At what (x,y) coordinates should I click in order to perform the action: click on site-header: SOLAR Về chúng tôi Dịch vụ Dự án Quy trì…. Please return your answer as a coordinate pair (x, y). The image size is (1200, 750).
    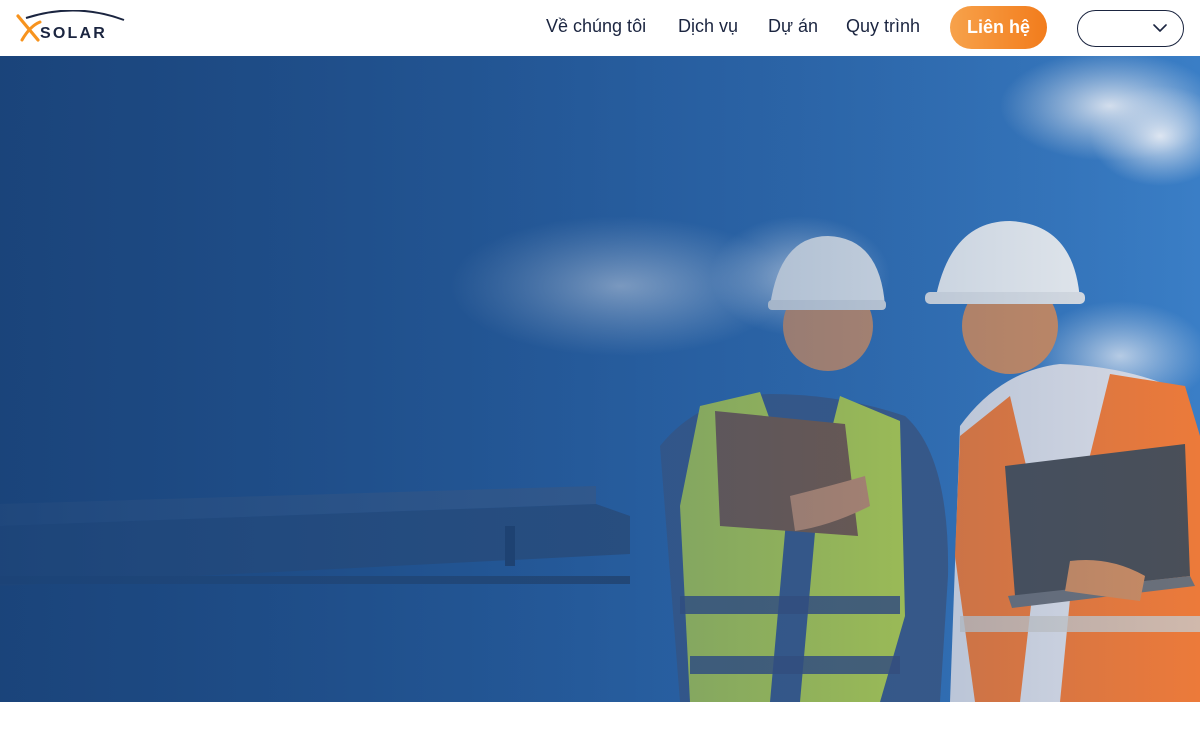
    Looking at the image, I should click on (600, 28).